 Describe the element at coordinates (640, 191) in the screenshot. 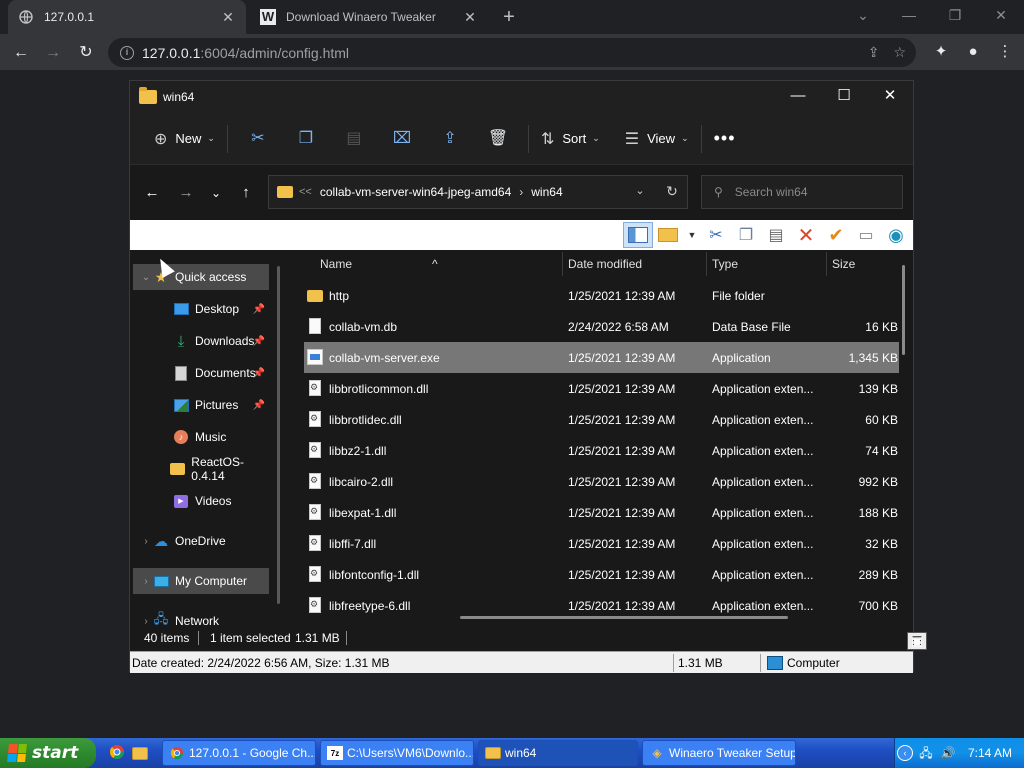

I see `address-dropdown-icon: ⌄` at that location.